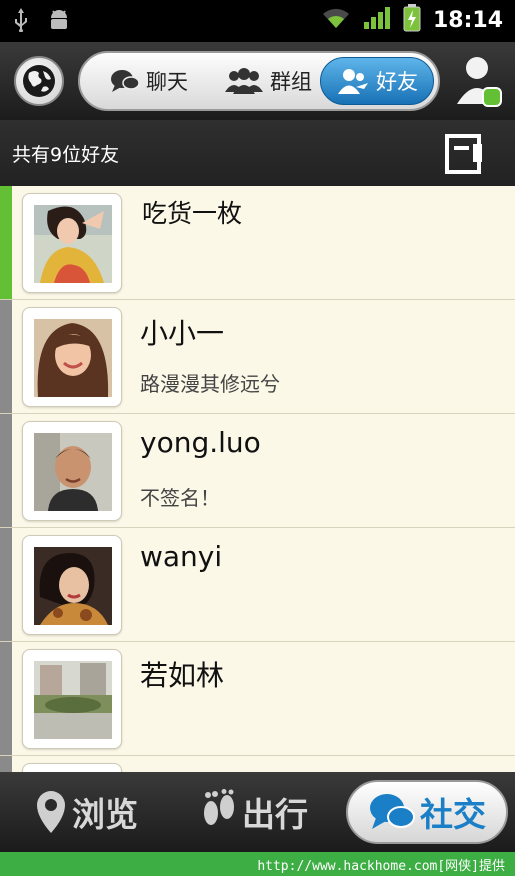 Image resolution: width=515 pixels, height=876 pixels. What do you see at coordinates (257, 471) in the screenshot?
I see `friend-row: yong.luo 不签名！` at bounding box center [257, 471].